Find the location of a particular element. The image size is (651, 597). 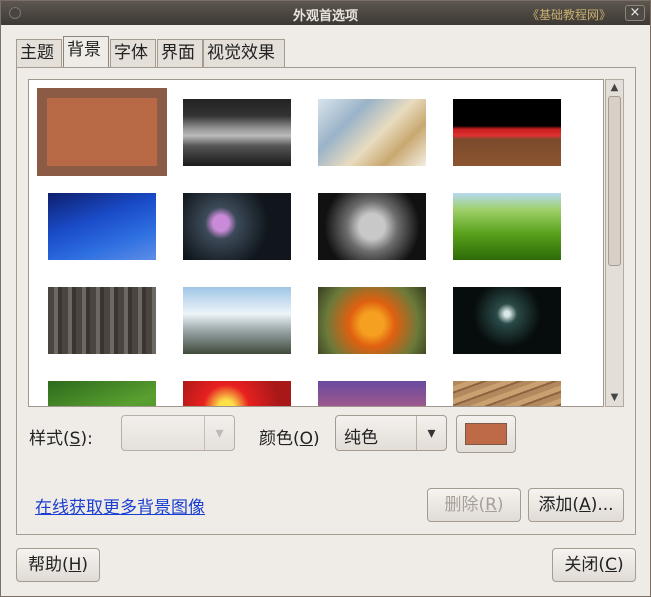

scrollbar-thumb is located at coordinates (614, 181).